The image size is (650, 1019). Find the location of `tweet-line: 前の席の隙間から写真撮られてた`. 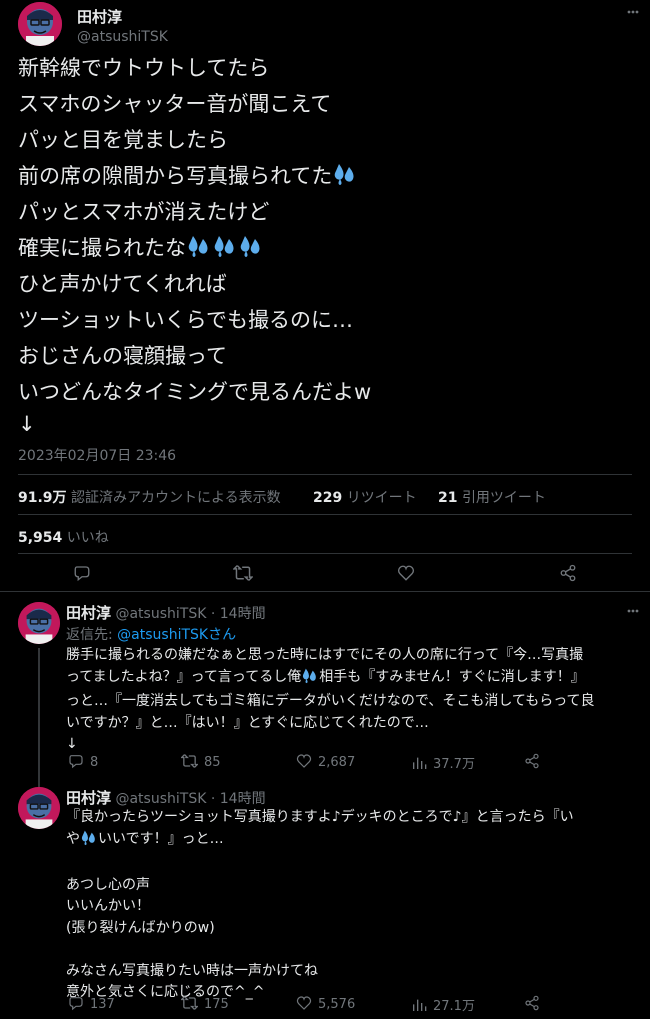

tweet-line: 前の席の隙間から写真撮られてた is located at coordinates (175, 176).